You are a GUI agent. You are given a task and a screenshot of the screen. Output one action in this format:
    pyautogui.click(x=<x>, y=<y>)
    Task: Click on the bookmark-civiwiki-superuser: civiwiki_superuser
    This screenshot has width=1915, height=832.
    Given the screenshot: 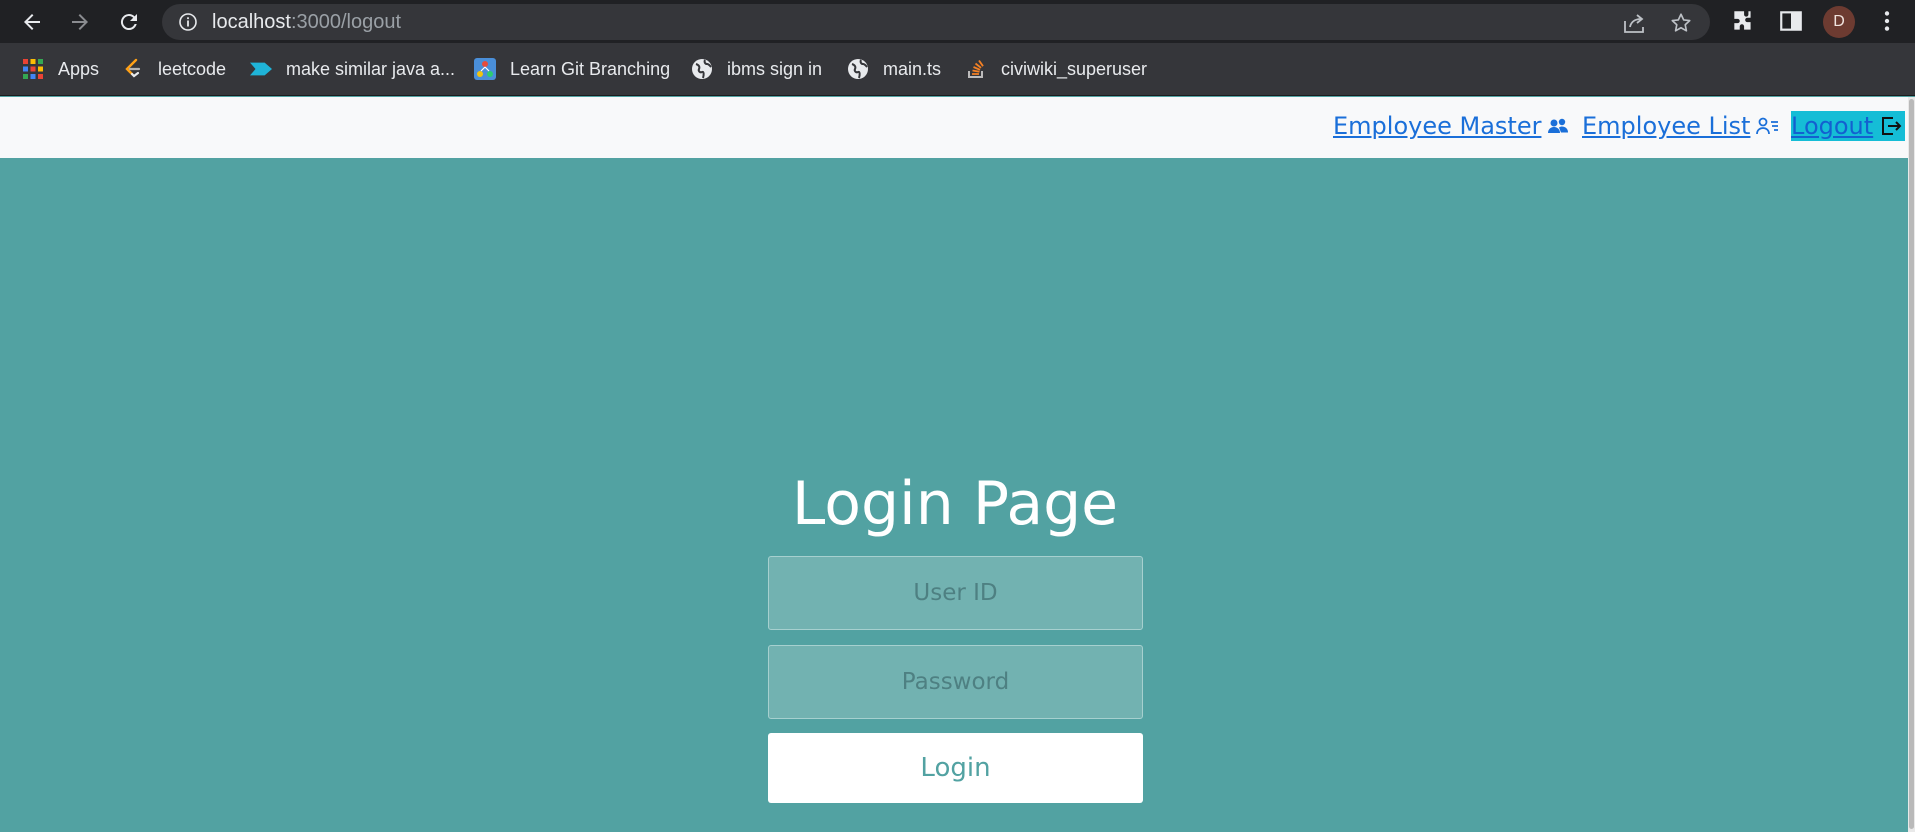 What is the action you would take?
    pyautogui.click(x=1056, y=69)
    